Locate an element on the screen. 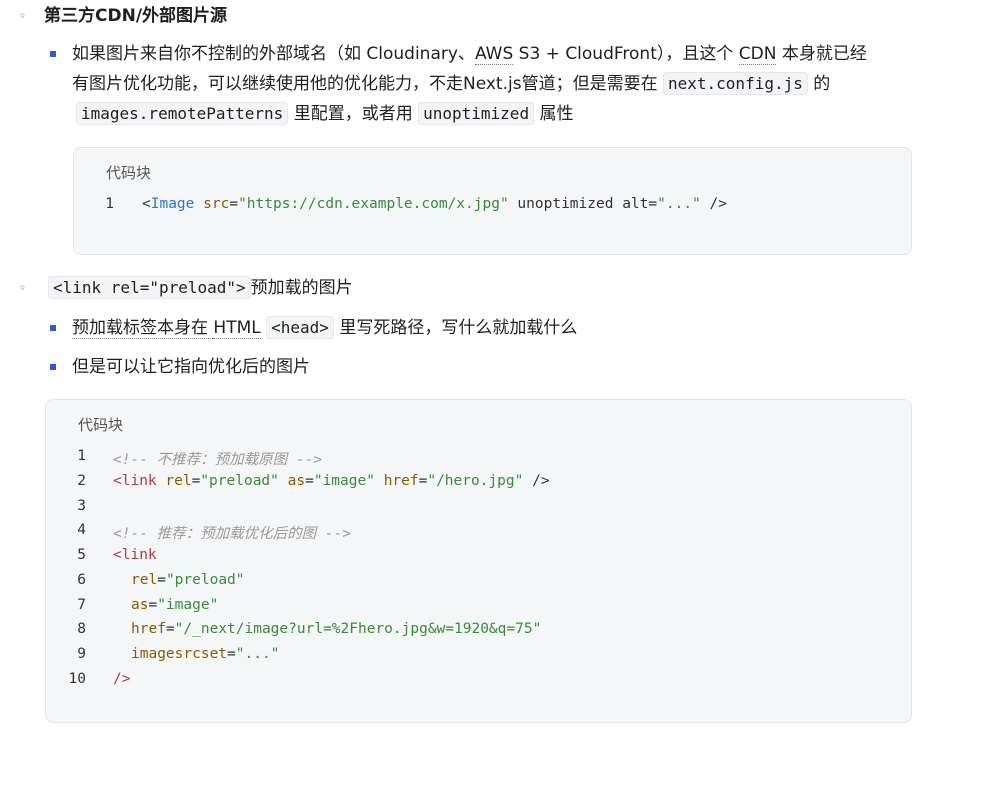 The height and width of the screenshot is (800, 1007). line-number: 8 is located at coordinates (81, 629).